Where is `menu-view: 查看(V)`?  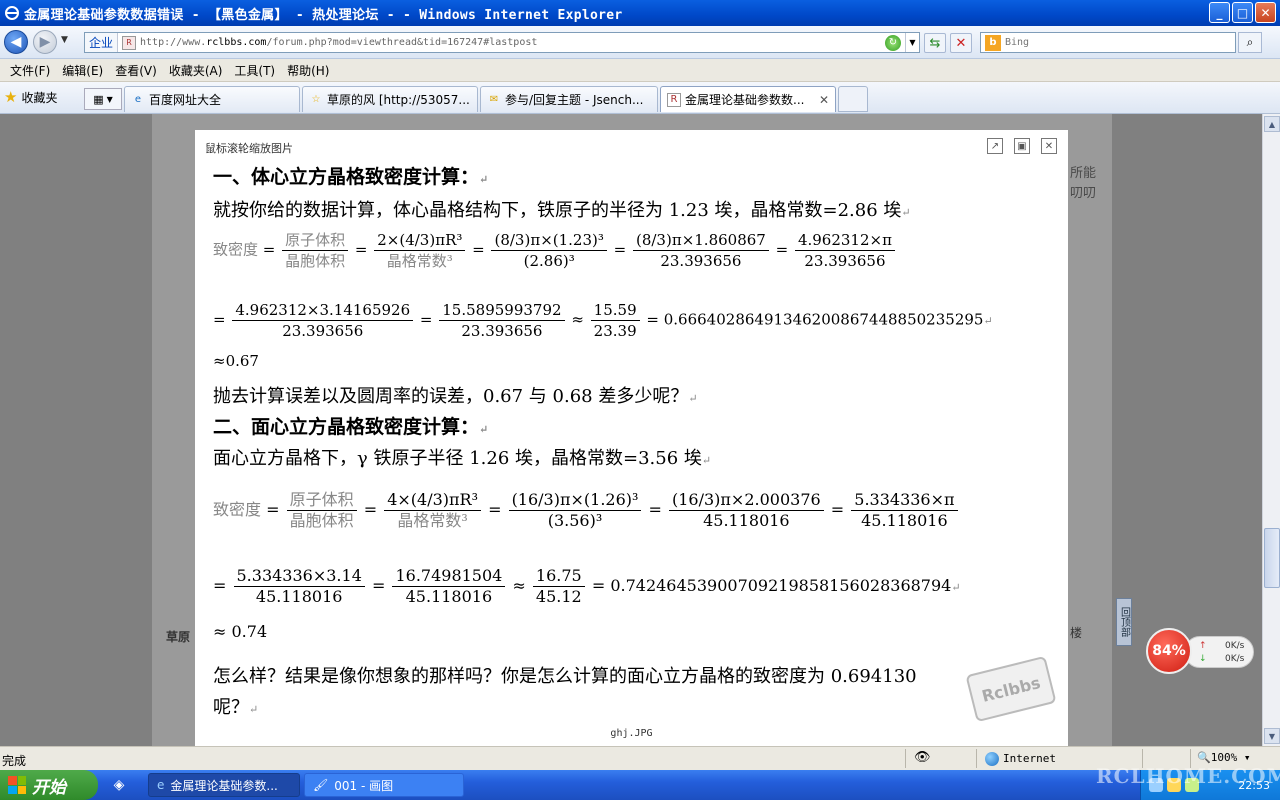
menu-view: 查看(V) is located at coordinates (136, 70).